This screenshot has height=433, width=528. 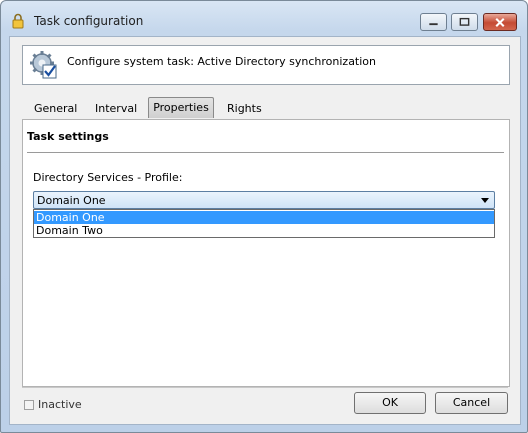 I want to click on minimize-button, so click(x=433, y=22).